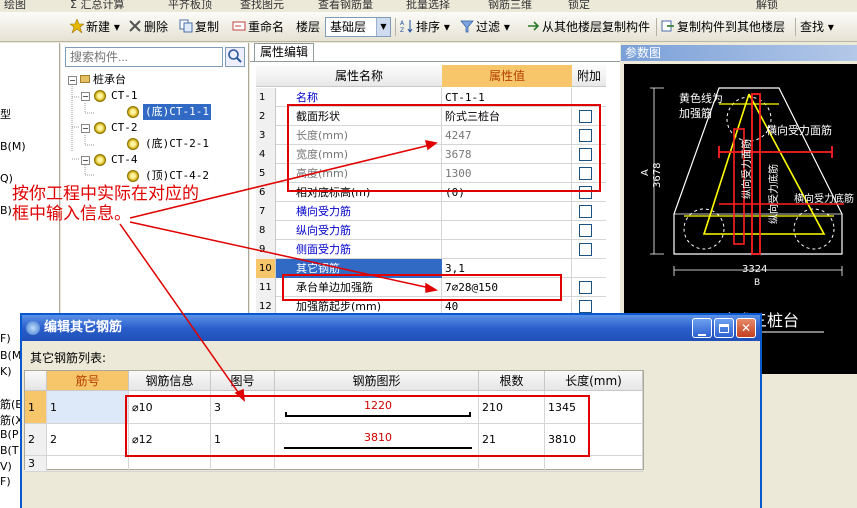  Describe the element at coordinates (124, 128) in the screenshot. I see `tree-node-ct2: CT-2` at that location.